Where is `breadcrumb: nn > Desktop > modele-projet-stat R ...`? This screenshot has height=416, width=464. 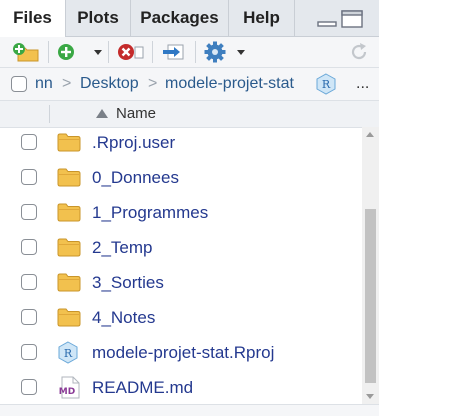
breadcrumb: nn > Desktop > modele-projet-stat R ... is located at coordinates (189, 84).